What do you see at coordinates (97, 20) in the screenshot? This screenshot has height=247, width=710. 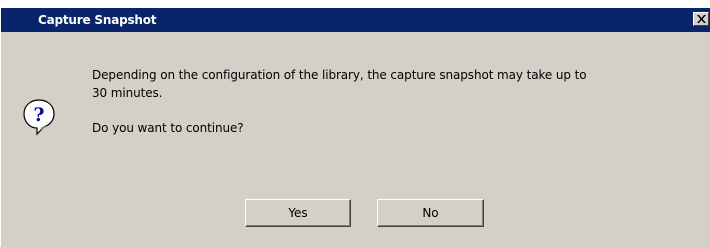 I see `dialog-title: Capture Snapshot` at bounding box center [97, 20].